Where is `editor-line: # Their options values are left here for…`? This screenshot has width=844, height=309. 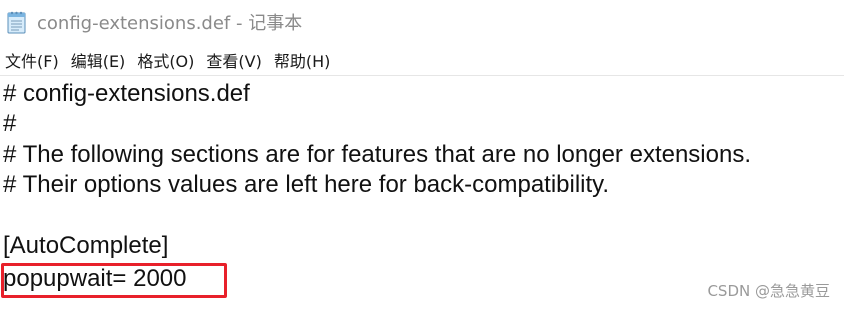 editor-line: # Their options values are left here for… is located at coordinates (306, 184).